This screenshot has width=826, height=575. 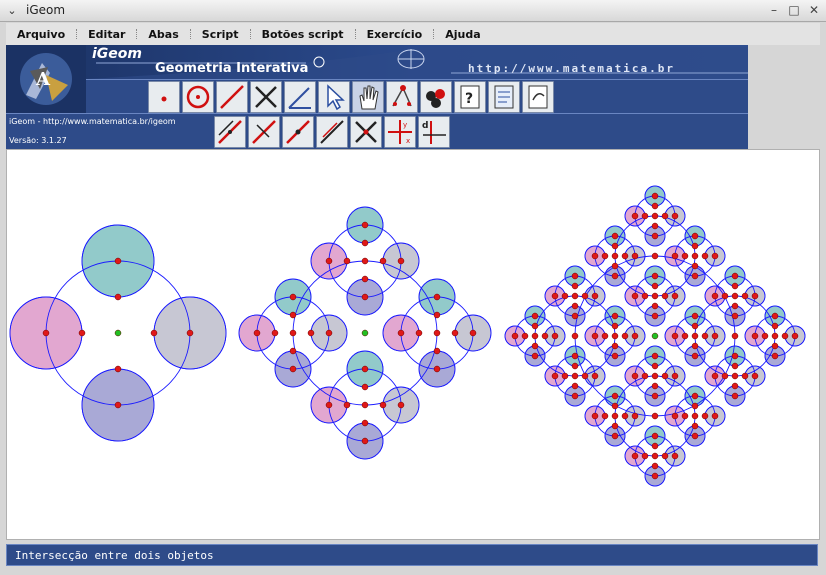 What do you see at coordinates (266, 97) in the screenshot?
I see `intersection-tool-button` at bounding box center [266, 97].